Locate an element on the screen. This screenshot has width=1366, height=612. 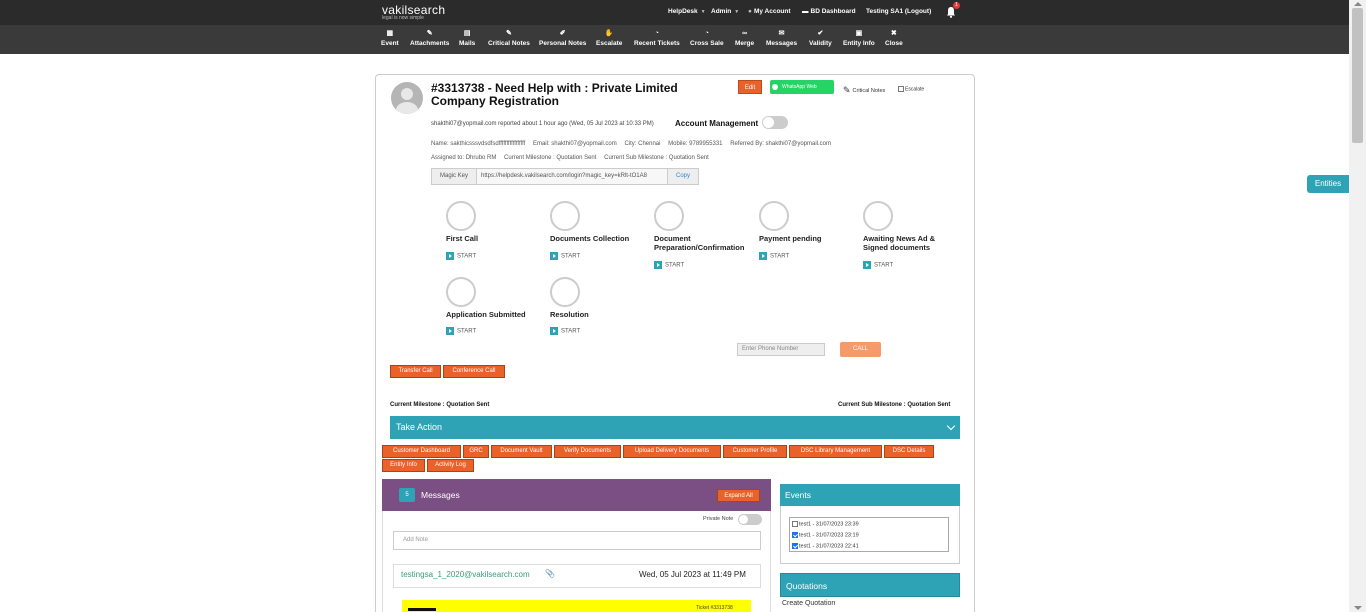
tool-merge: ∞ Merge is located at coordinates (744, 38).